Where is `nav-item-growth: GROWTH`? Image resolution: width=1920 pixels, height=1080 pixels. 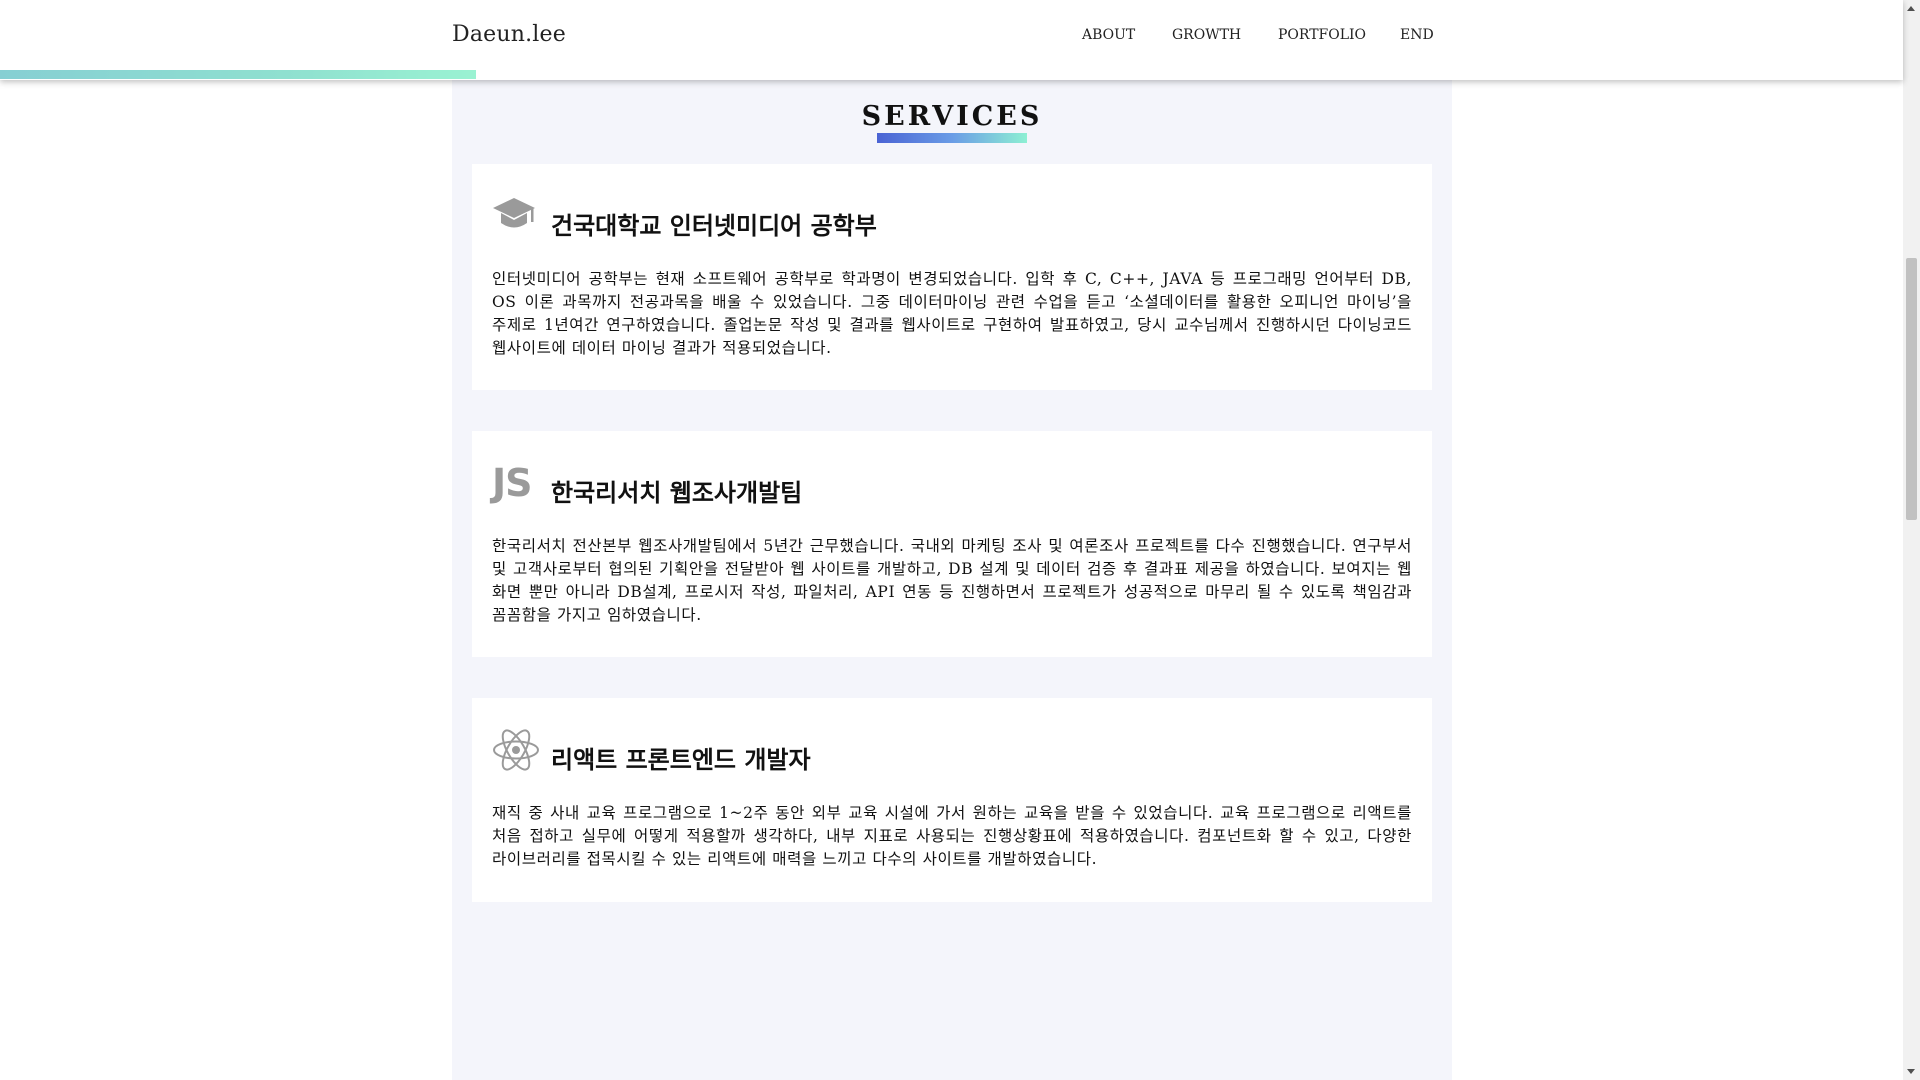
nav-item-growth: GROWTH is located at coordinates (1206, 35).